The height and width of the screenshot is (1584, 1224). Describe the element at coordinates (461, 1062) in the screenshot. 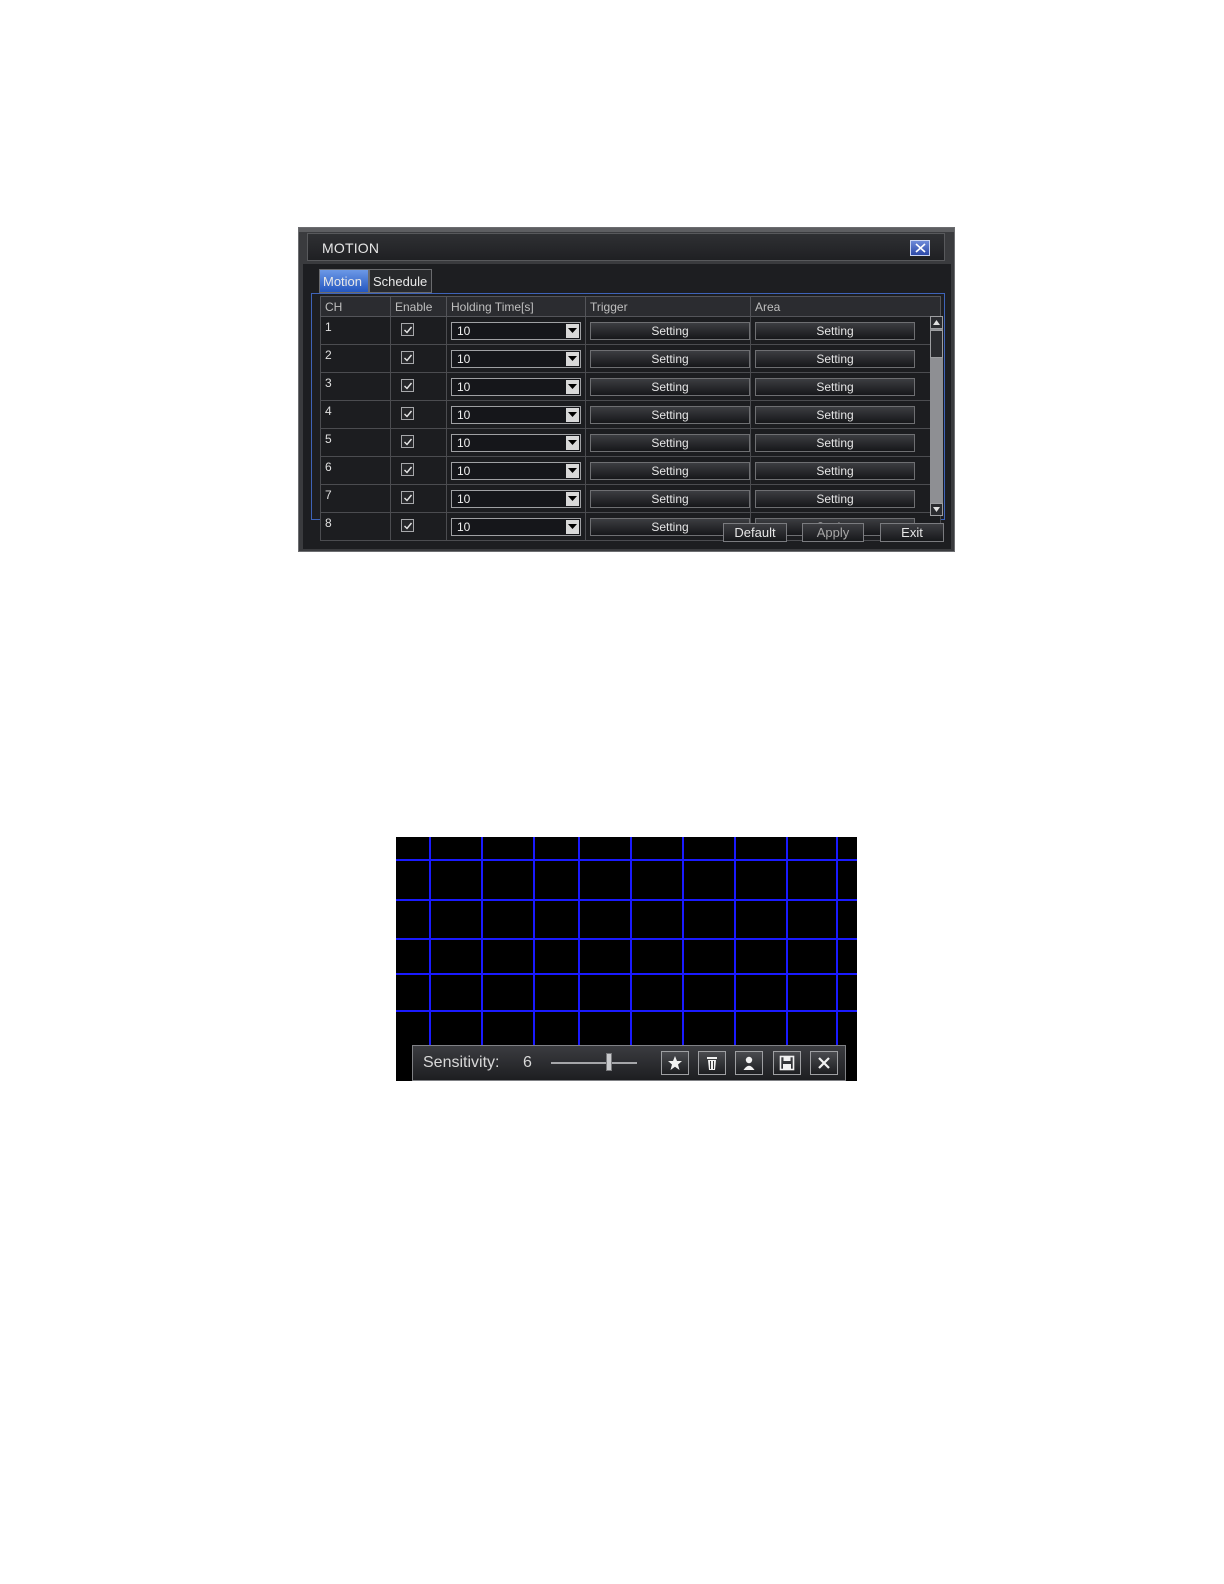

I see `sensitivity-label: Sensitivity:` at that location.